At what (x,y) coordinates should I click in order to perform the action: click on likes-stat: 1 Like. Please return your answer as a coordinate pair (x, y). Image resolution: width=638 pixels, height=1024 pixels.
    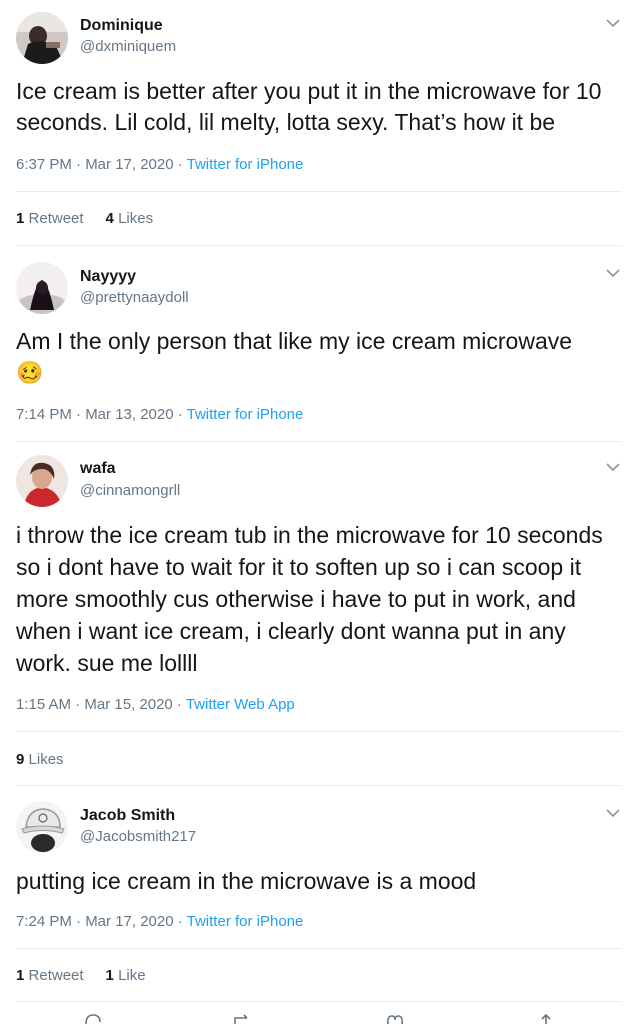
    Looking at the image, I should click on (126, 975).